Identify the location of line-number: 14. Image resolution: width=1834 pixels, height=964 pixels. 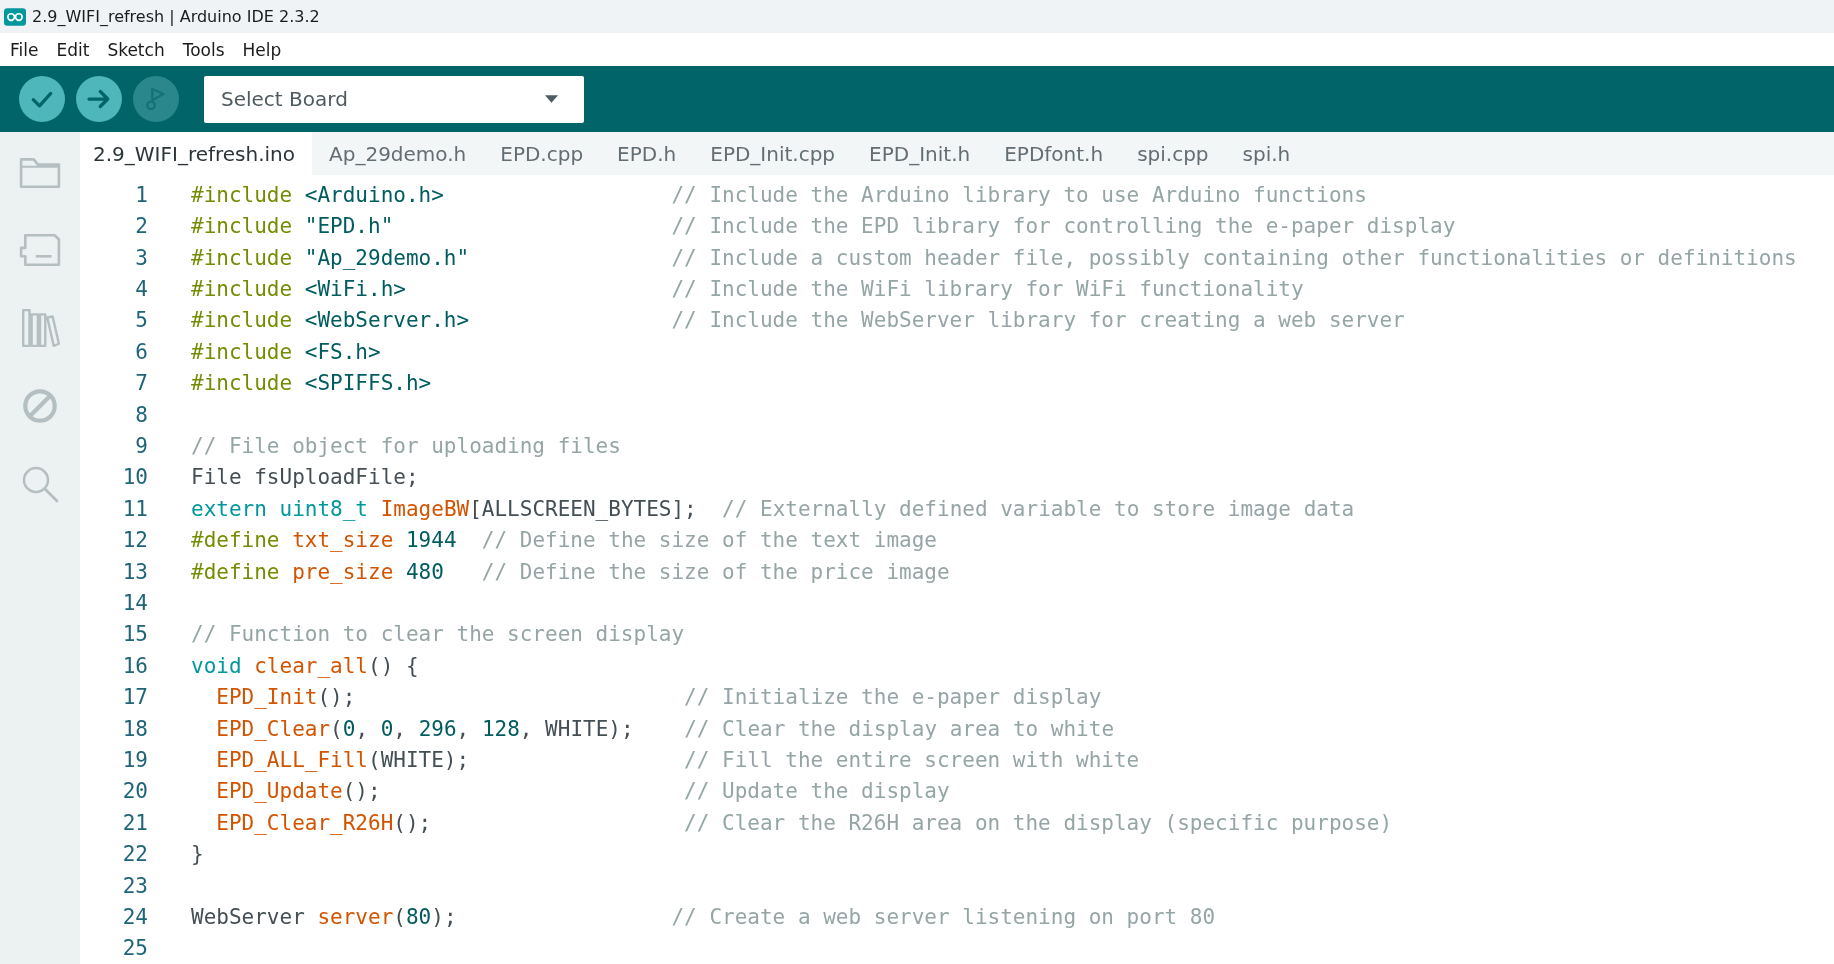
(134, 603).